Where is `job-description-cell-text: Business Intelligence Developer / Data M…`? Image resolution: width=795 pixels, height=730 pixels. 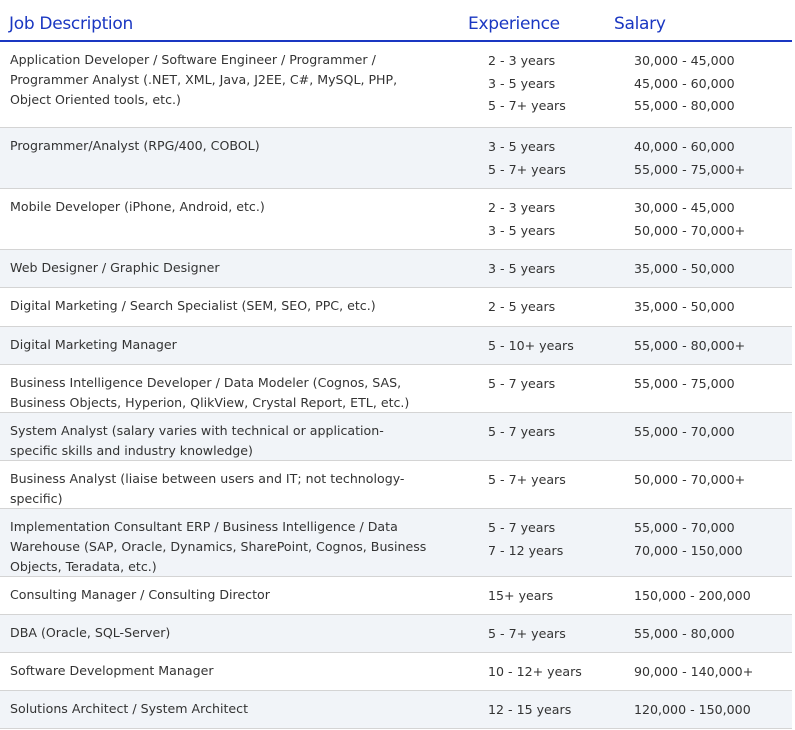 job-description-cell-text: Business Intelligence Developer / Data M… is located at coordinates (206, 382).